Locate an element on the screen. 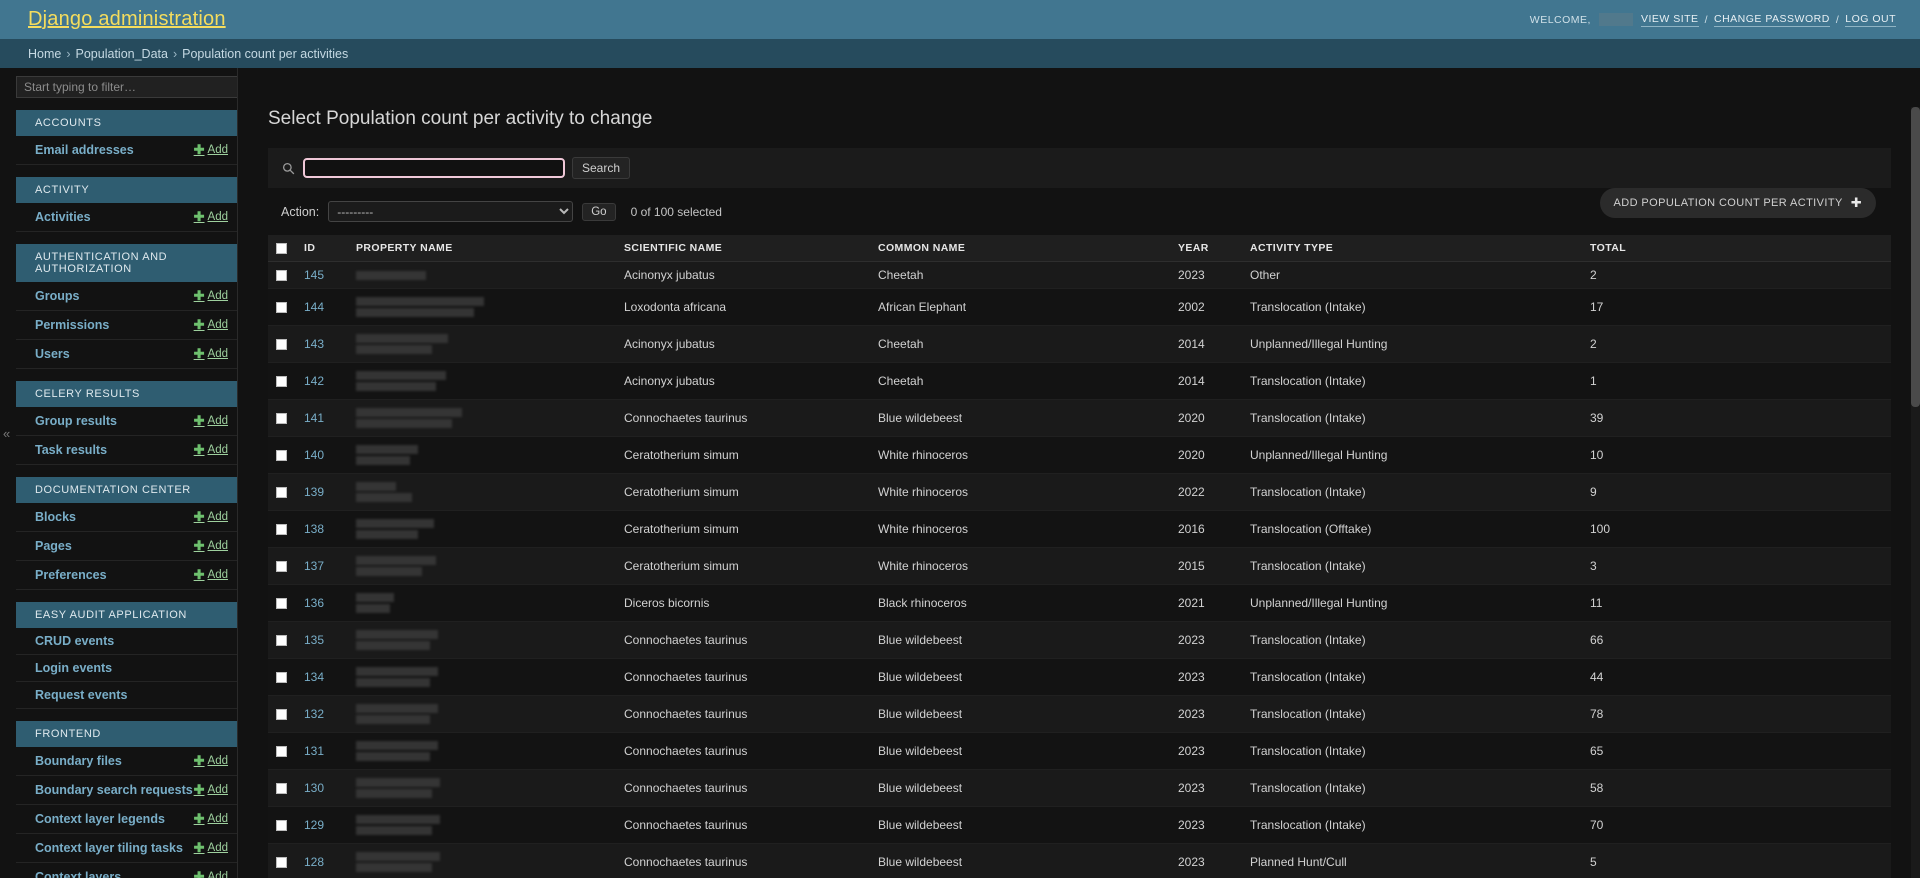  row-id-link: 130 is located at coordinates (314, 788).